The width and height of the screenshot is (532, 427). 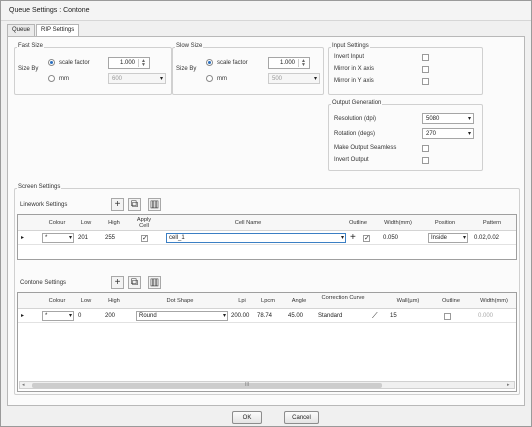 What do you see at coordinates (494, 301) in the screenshot?
I see `col-width: Width(mm)` at bounding box center [494, 301].